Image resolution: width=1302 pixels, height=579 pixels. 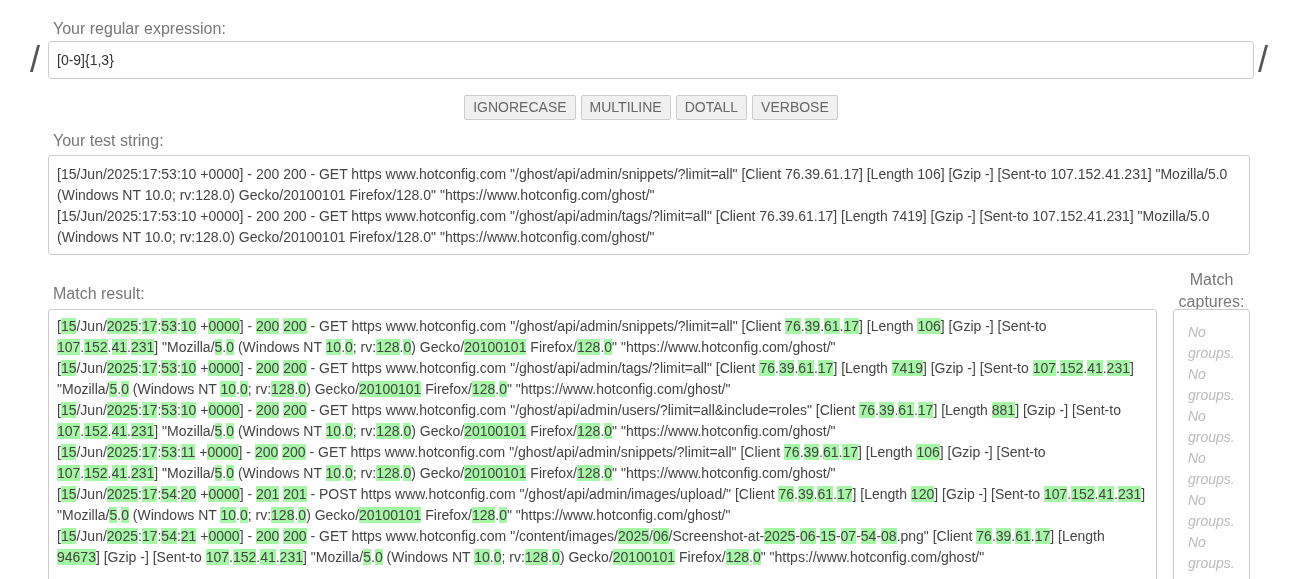 I want to click on match-result-line: [15/Jun/2025:17:54:21 +0000] - 200 200 - GET https www.hotconfig.com "/content/images/2025/06/Screenshot-at-2025-06-15-07-54-08.png" [Client 76.39.61.17] [Length 94673] [Gzip -] [Sent-to 107.152.41.231] "Mozilla/5.0 (Windows NT 10.0; rv:128.0) Gecko/20100101 Firefox/128.0" "https://www.hotconfig.com/ghost/", so click(x=581, y=547).